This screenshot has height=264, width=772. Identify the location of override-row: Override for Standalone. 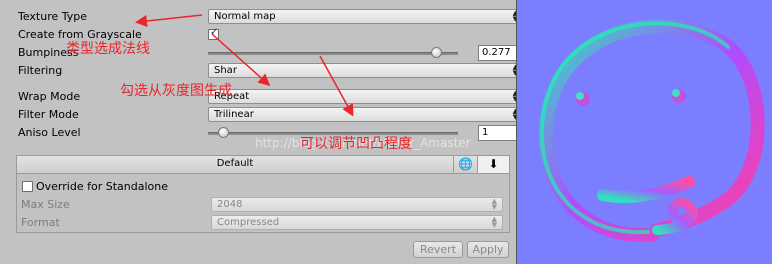
(265, 187).